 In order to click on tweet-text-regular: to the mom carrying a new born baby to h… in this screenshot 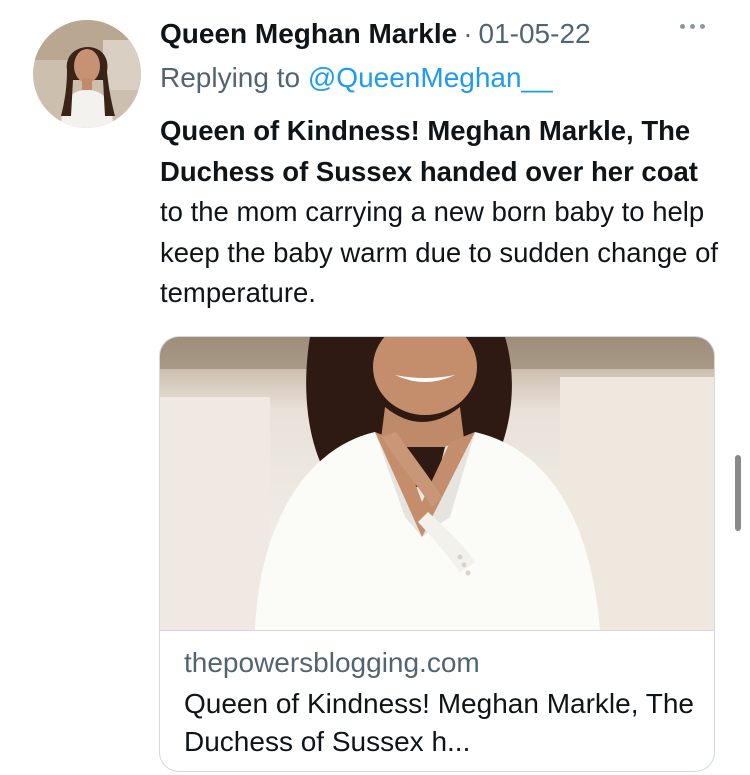, I will do `click(439, 252)`.